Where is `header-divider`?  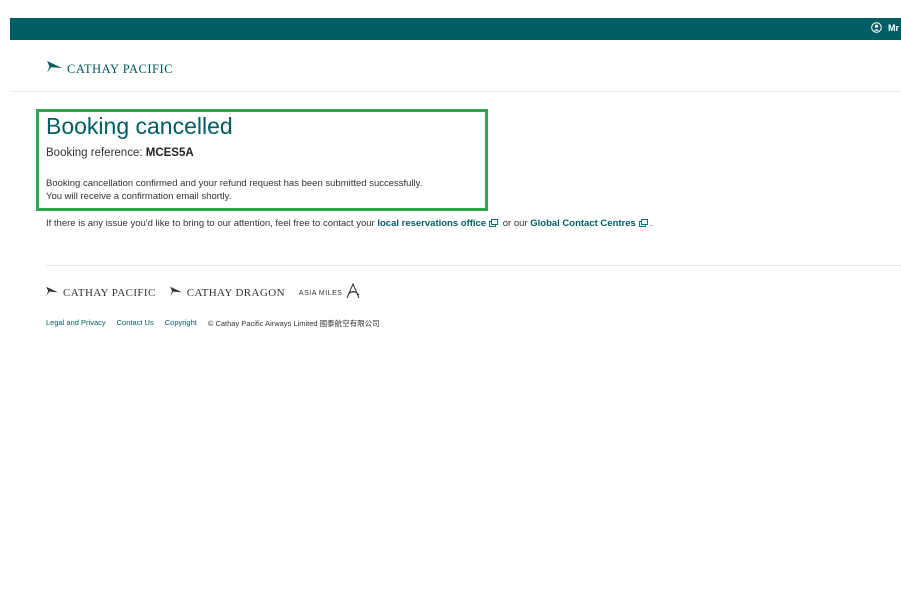
header-divider is located at coordinates (455, 91).